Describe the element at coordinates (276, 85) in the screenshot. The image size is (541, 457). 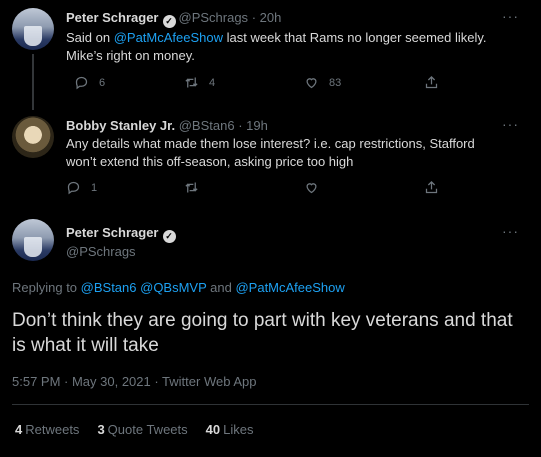
I see `tweet-actions: 6 4 83` at that location.